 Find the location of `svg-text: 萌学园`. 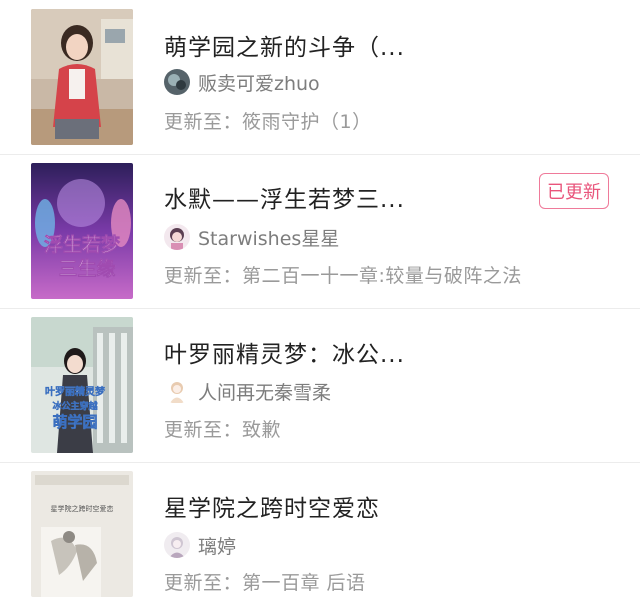

svg-text: 萌学园 is located at coordinates (74, 422).